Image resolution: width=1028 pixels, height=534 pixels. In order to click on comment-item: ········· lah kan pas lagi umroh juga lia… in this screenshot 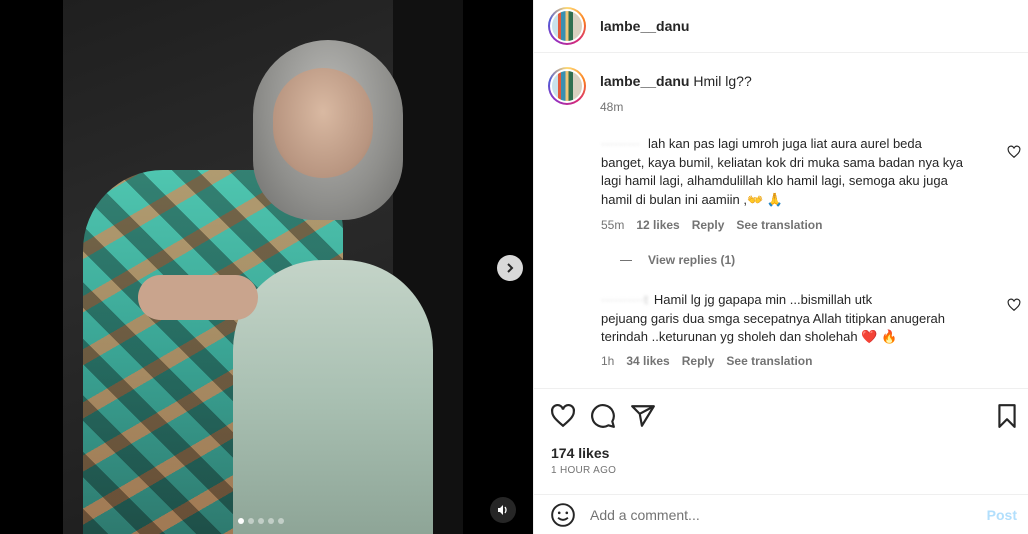, I will do `click(796, 172)`.